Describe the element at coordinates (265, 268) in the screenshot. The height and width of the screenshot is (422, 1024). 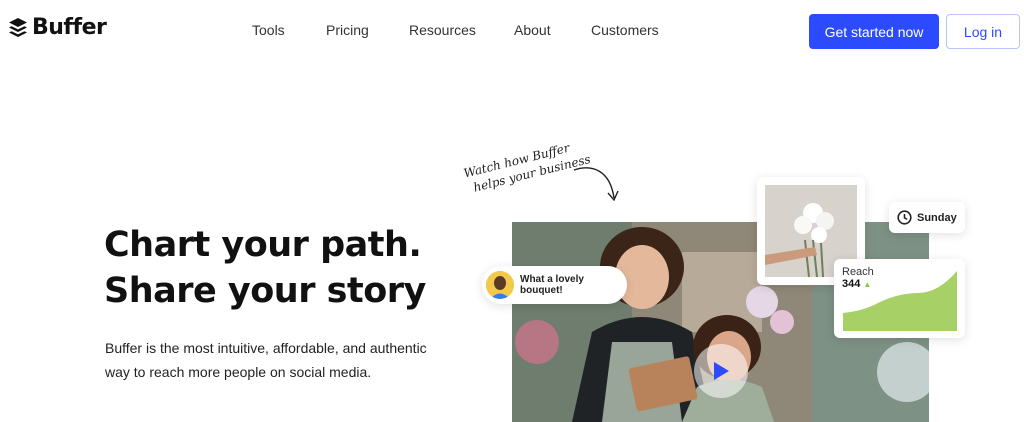
I see `hero-headline: Chart your path. Share your story` at that location.